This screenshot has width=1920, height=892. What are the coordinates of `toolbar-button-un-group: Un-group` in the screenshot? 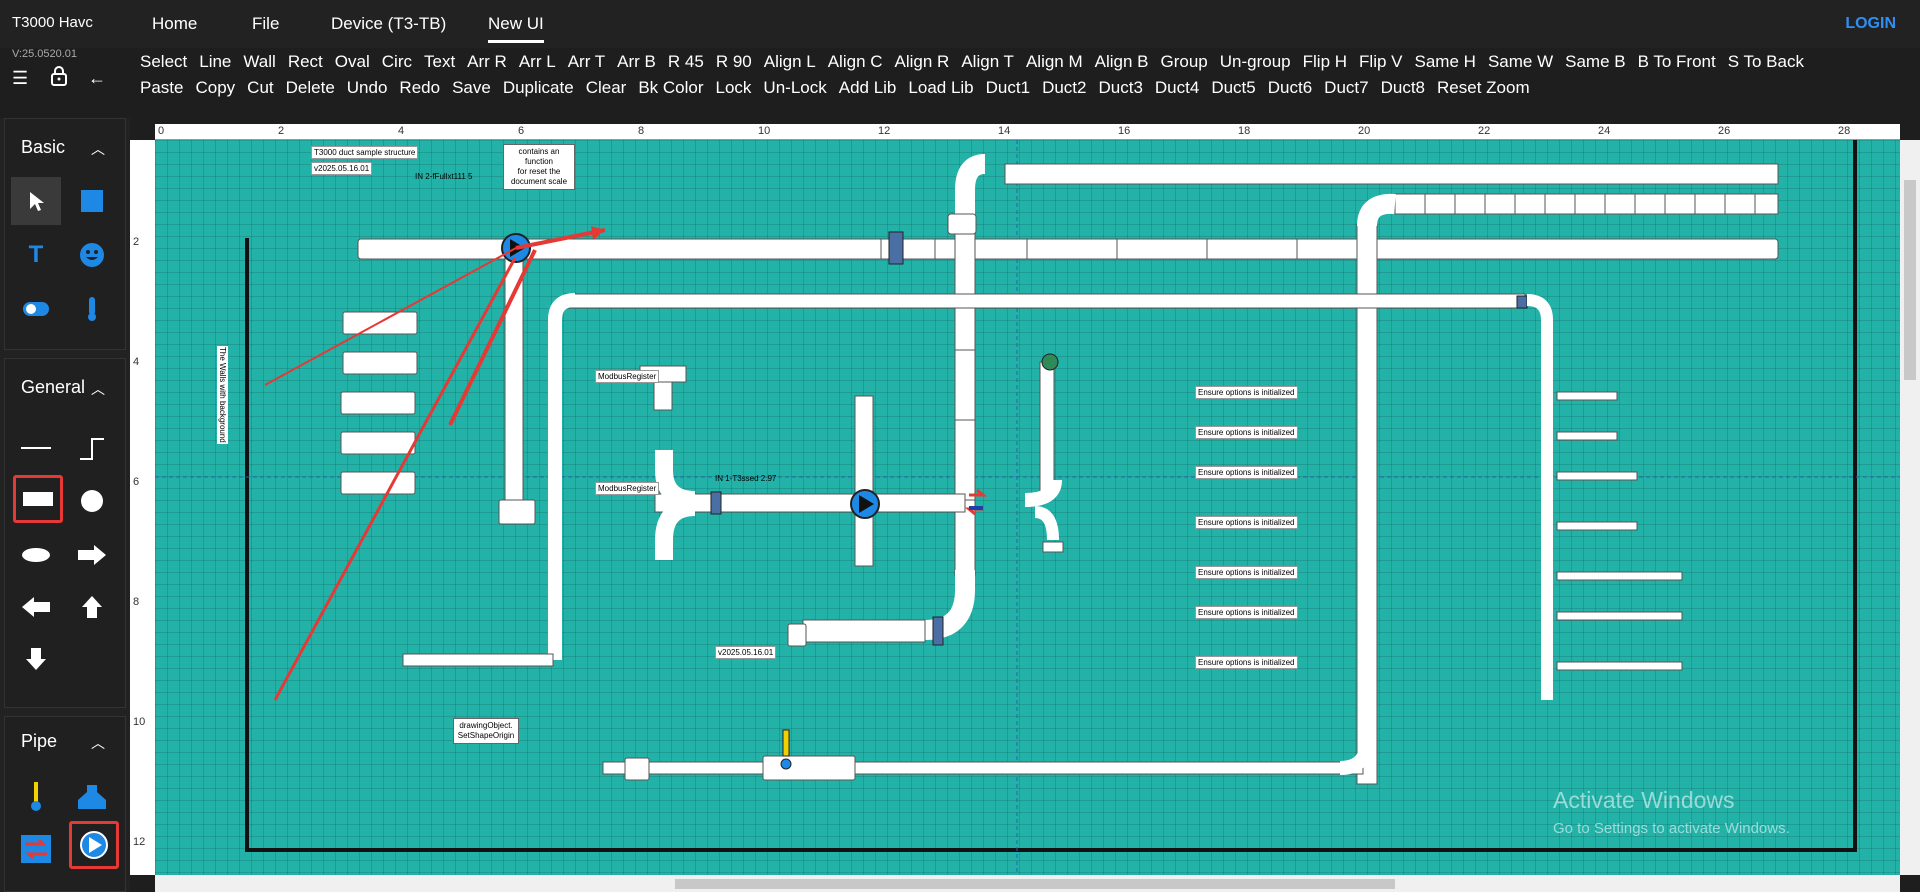 It's located at (1255, 62).